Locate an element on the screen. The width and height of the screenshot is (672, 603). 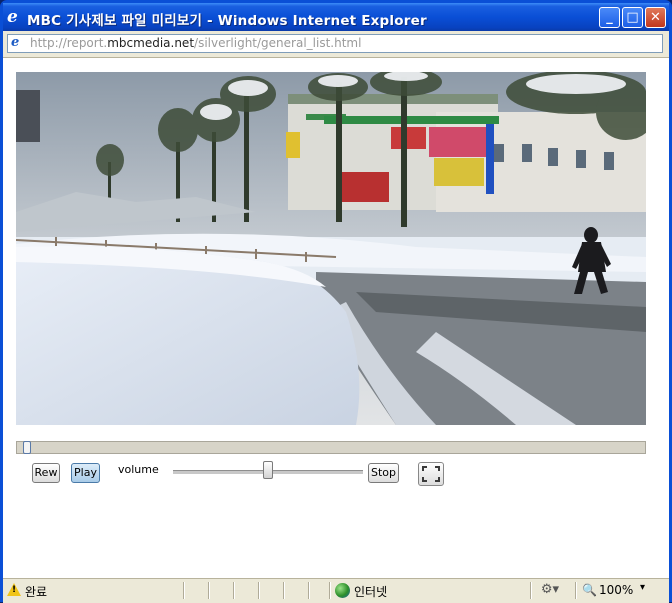
rewind-button: Rew is located at coordinates (46, 473).